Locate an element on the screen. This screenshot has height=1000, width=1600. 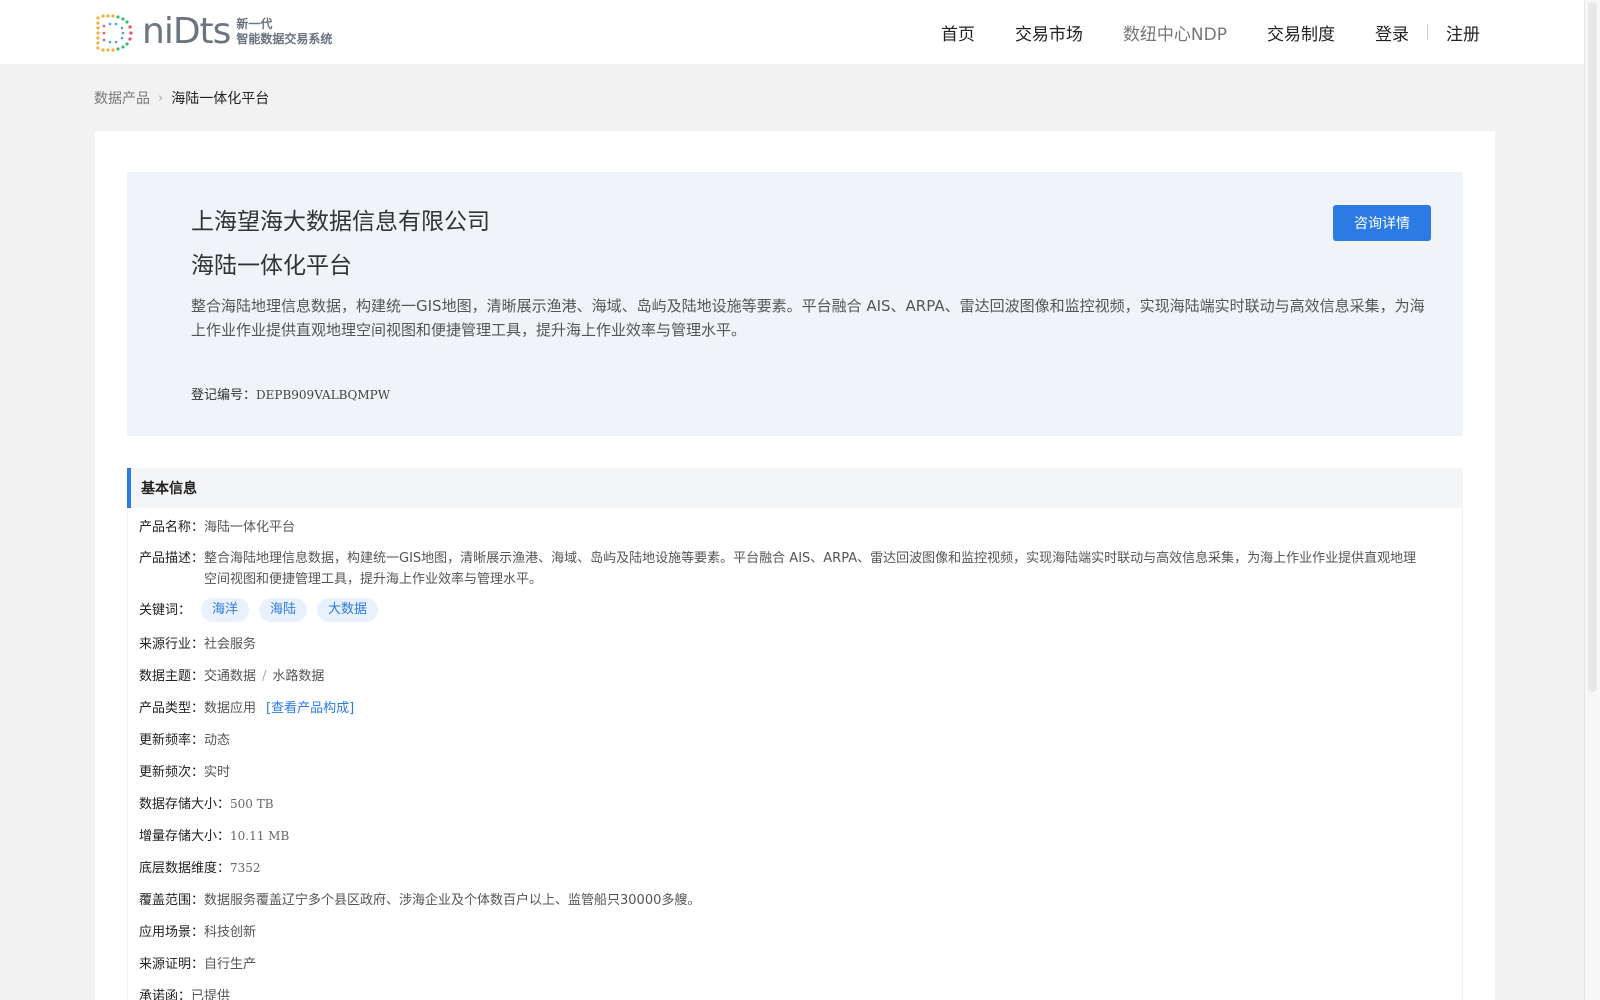
info-value: 动态 is located at coordinates (217, 740).